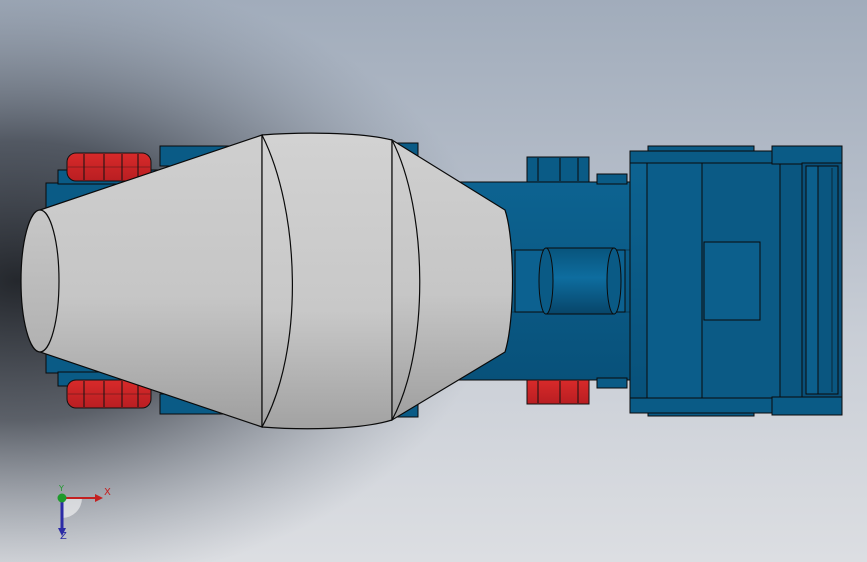  I want to click on truck-cab, so click(736, 281).